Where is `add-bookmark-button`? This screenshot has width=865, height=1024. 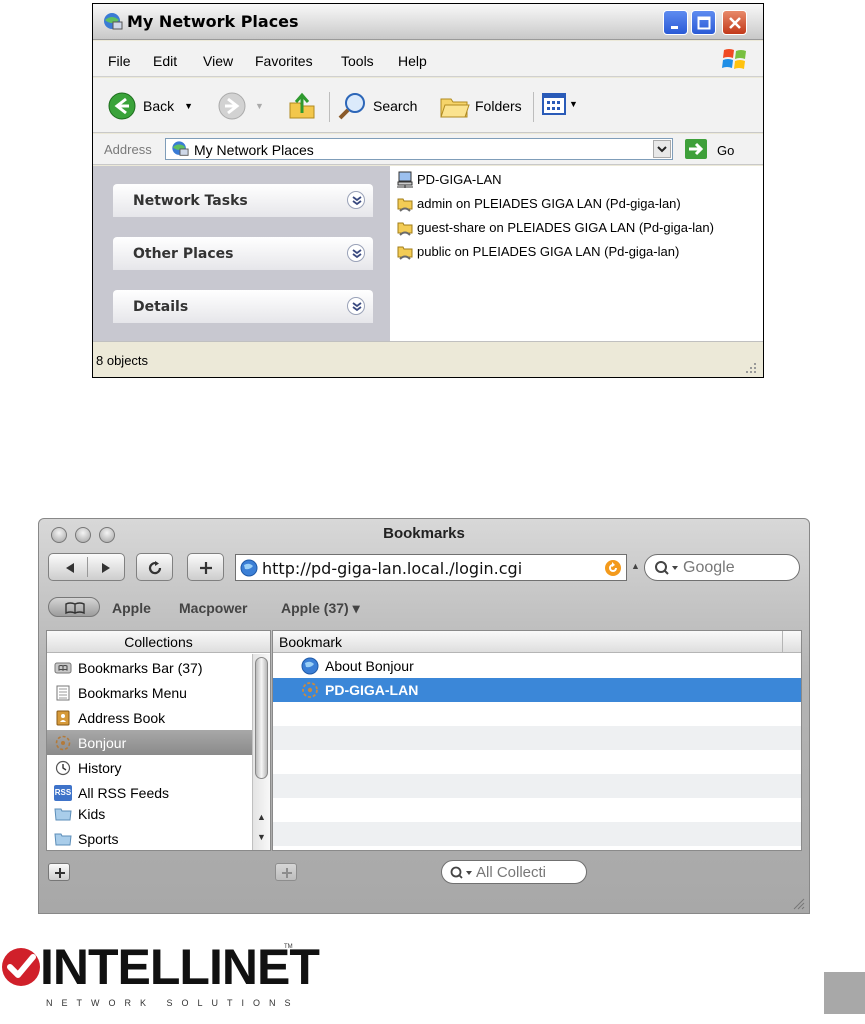 add-bookmark-button is located at coordinates (205, 567).